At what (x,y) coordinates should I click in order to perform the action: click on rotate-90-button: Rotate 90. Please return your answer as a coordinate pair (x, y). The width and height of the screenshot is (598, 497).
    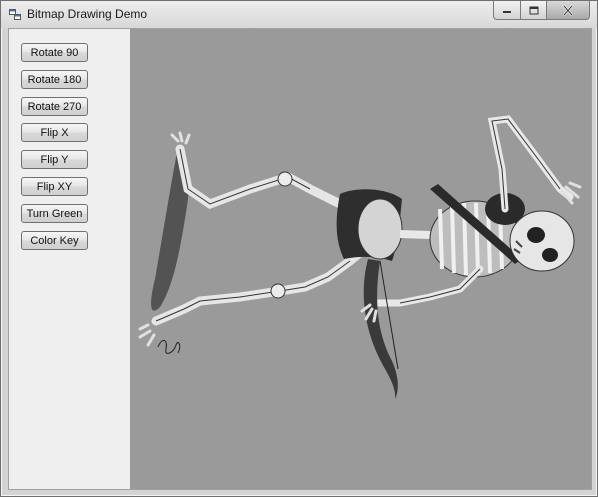
    Looking at the image, I should click on (54, 52).